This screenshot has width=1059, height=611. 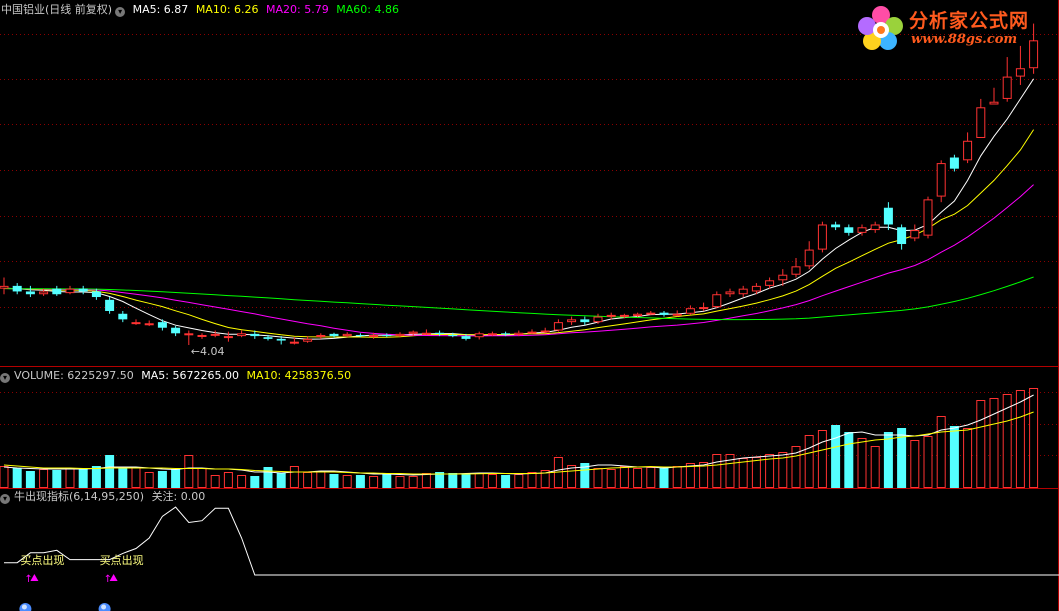 I want to click on volume-ma5-value: MA5: 5672265.00, so click(x=190, y=375).